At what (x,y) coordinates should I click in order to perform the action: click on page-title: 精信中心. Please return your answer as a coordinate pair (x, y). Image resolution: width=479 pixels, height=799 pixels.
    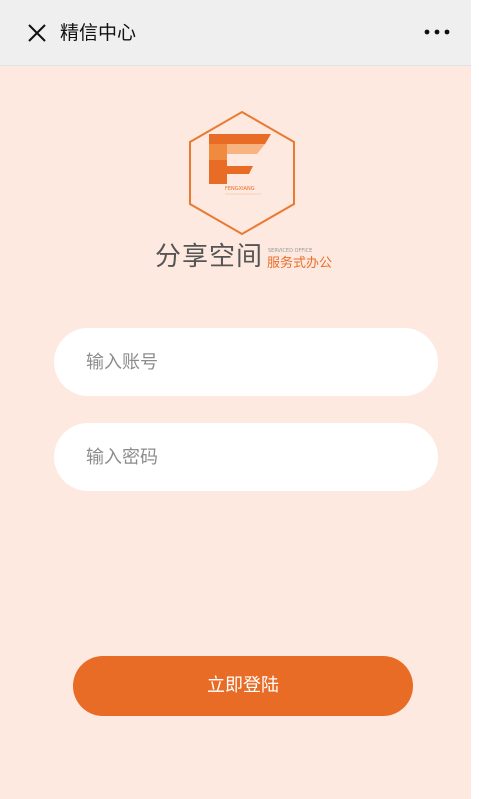
    Looking at the image, I should click on (98, 33).